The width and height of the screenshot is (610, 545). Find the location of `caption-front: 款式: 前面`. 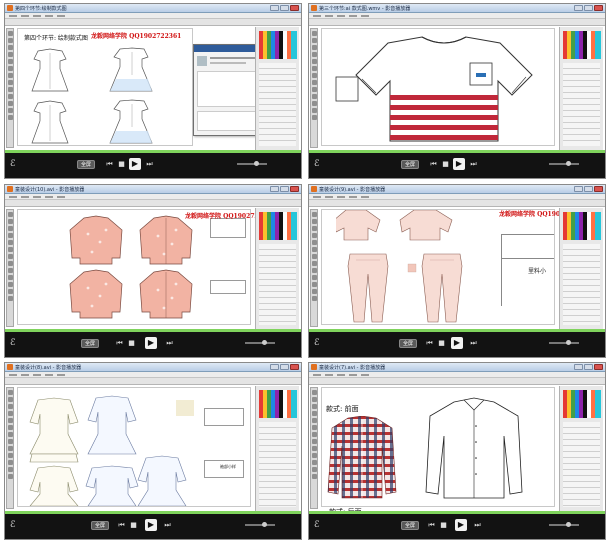

caption-front: 款式: 前面 is located at coordinates (342, 409).